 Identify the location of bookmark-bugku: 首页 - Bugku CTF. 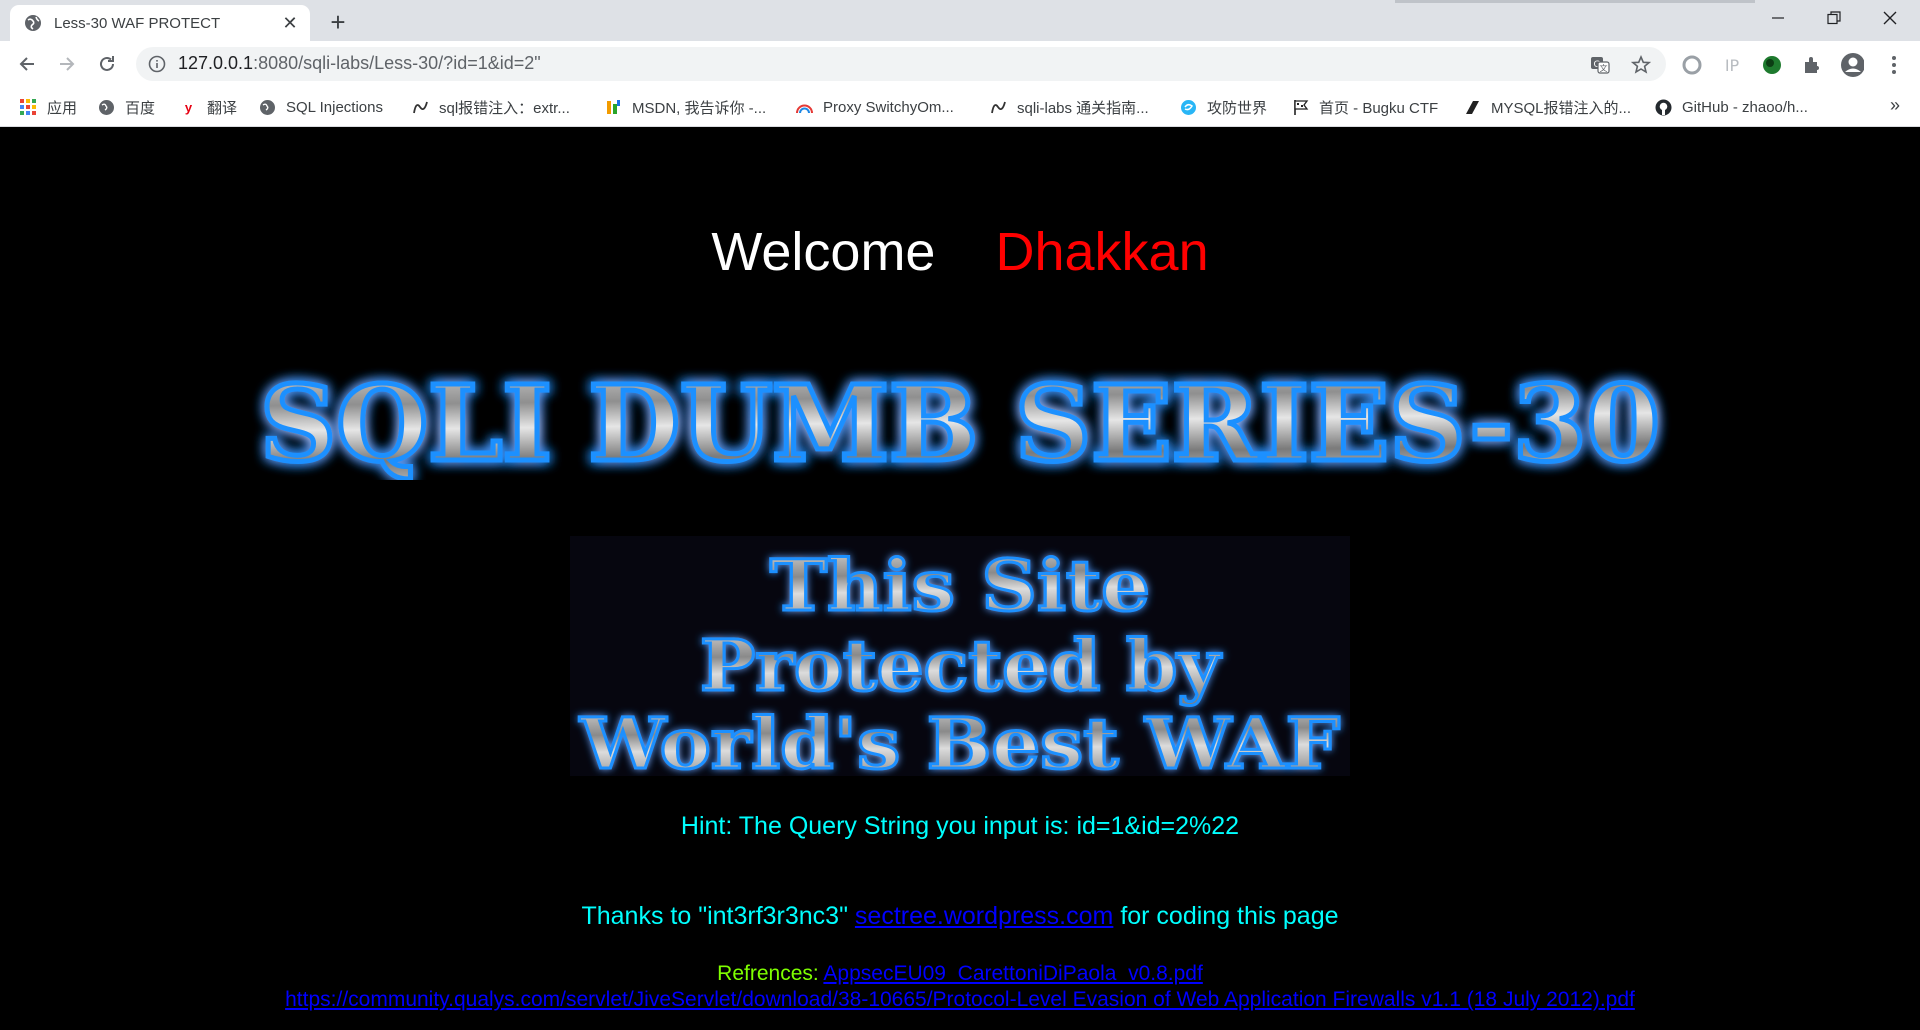
(1365, 107).